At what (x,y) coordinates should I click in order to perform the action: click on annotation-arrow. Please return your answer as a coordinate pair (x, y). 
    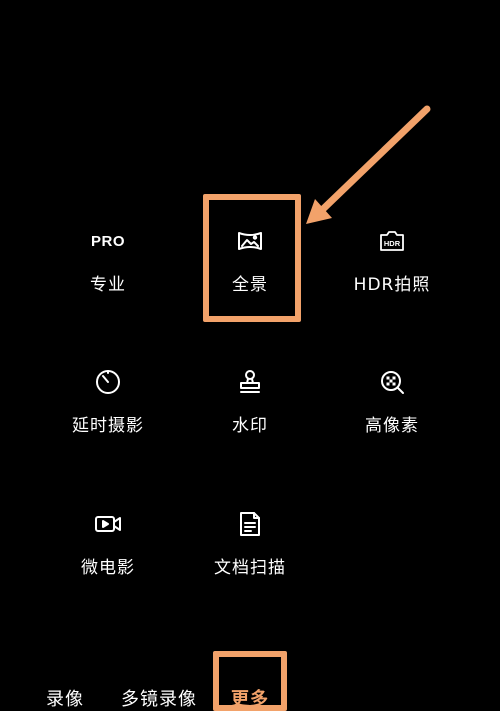
    Looking at the image, I should click on (368, 164).